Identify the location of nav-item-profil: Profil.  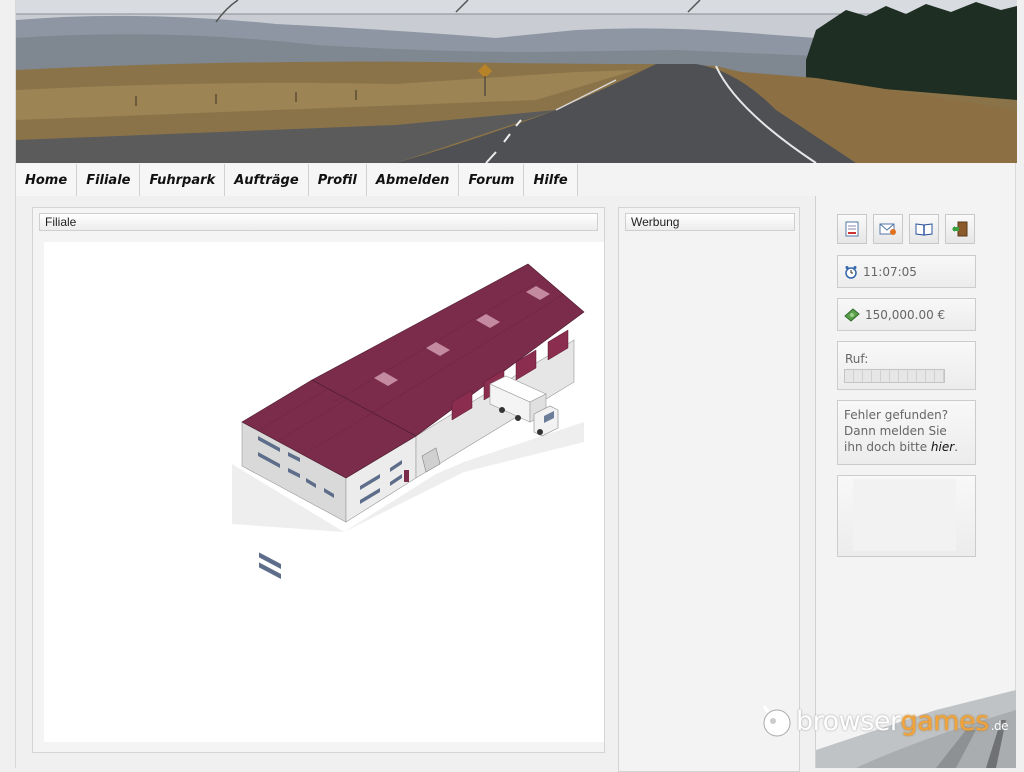
(338, 180).